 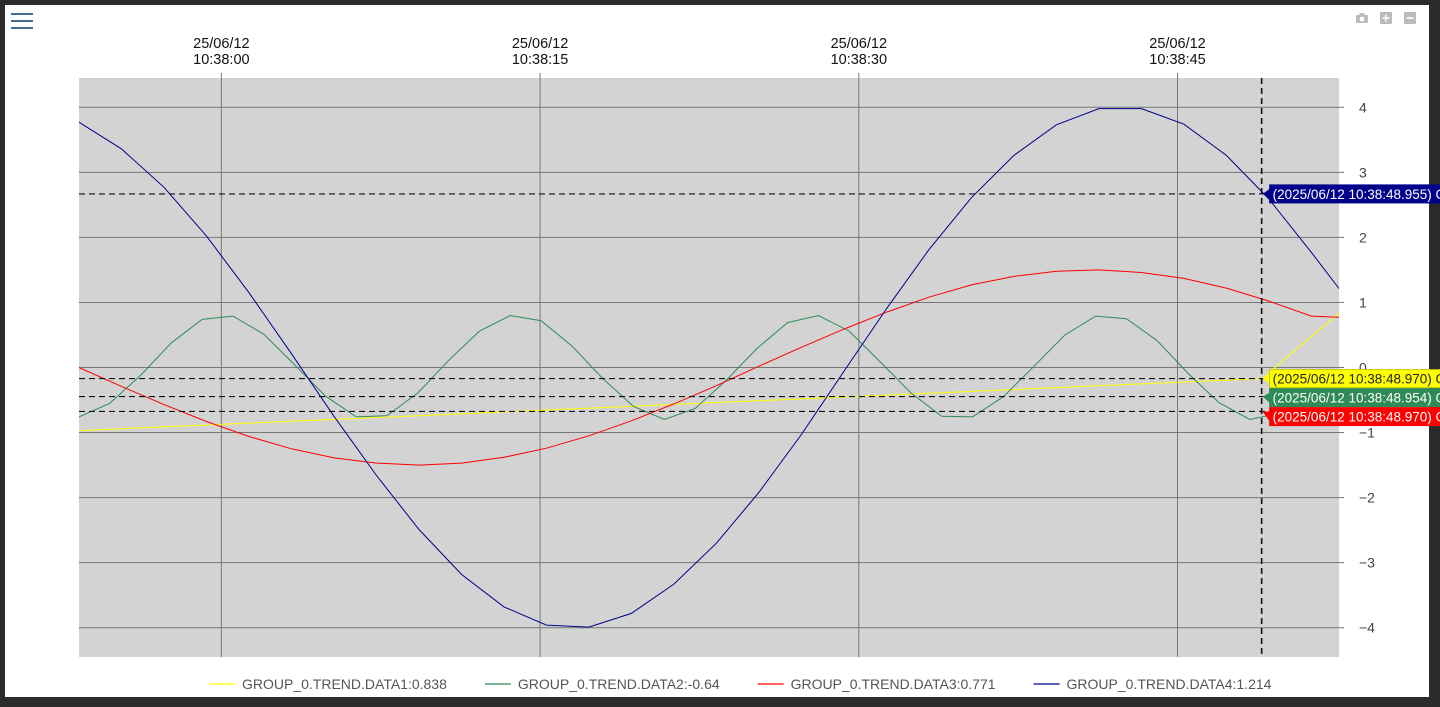 I want to click on y-tick-label: −3, so click(x=1367, y=563).